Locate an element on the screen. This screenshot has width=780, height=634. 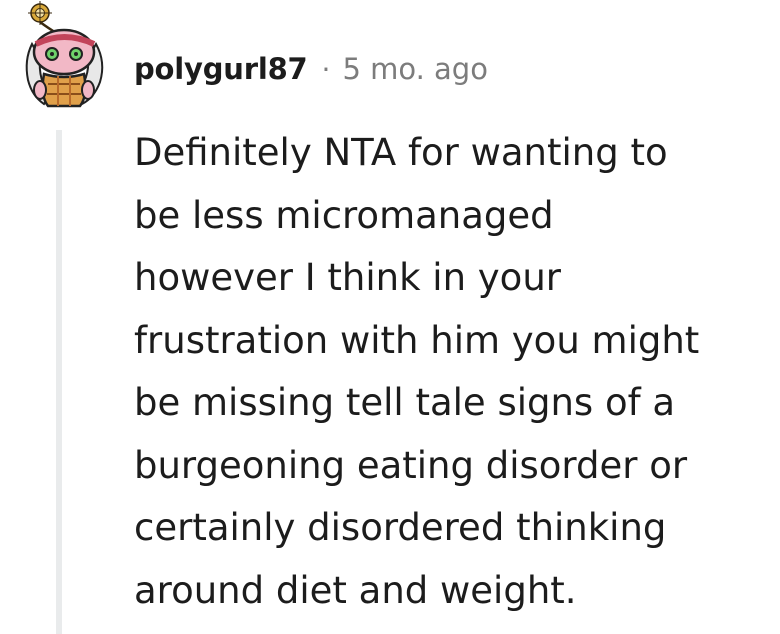
username-link: polygurl87 is located at coordinates (221, 69).